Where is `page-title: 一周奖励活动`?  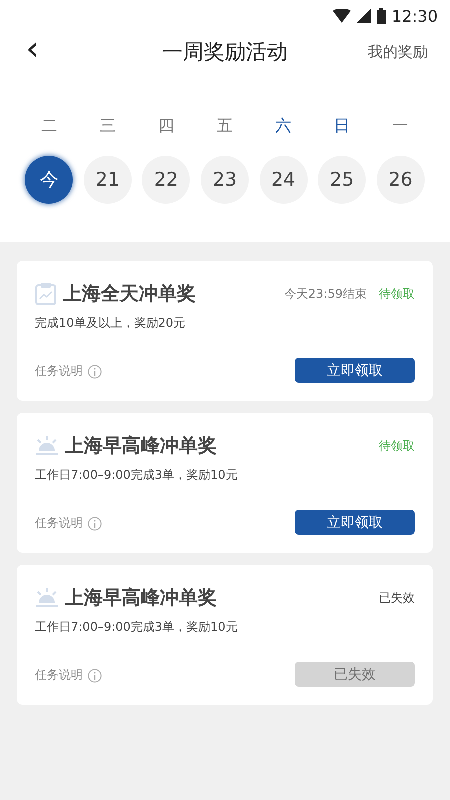
page-title: 一周奖励活动 is located at coordinates (225, 52).